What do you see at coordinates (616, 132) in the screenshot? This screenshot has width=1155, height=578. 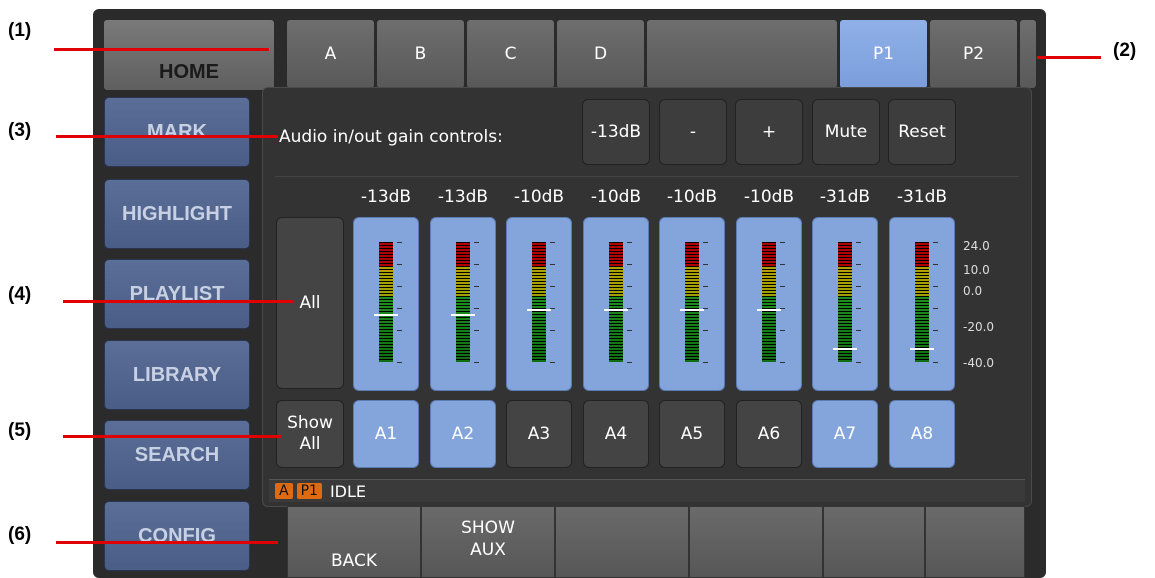 I see `gain-value-button: -13dB` at bounding box center [616, 132].